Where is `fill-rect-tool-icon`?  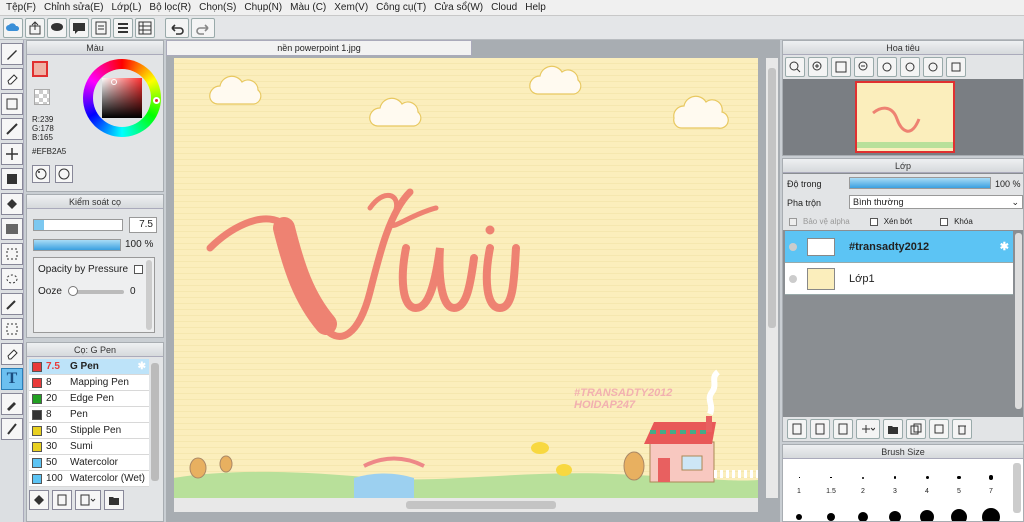
fill-rect-tool-icon is located at coordinates (12, 179).